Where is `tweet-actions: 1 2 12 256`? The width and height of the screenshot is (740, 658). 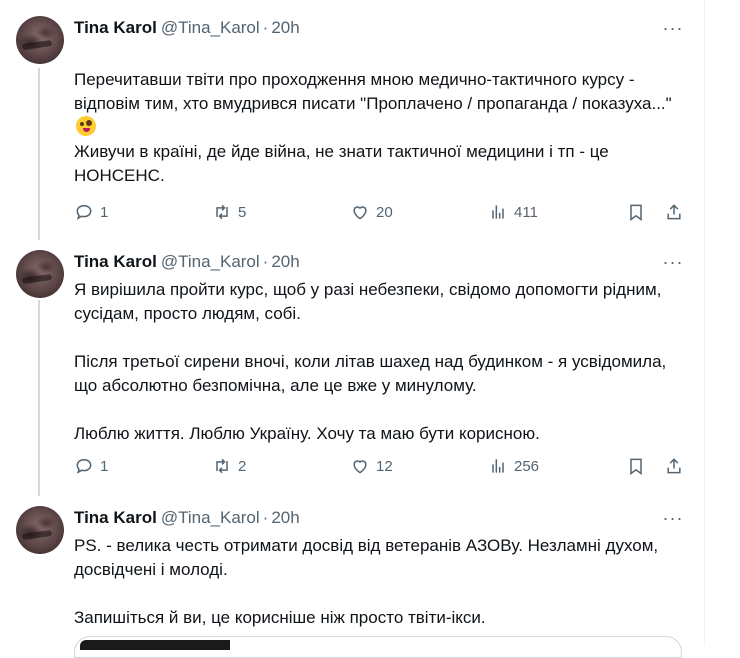
tweet-actions: 1 2 12 256 is located at coordinates (380, 466).